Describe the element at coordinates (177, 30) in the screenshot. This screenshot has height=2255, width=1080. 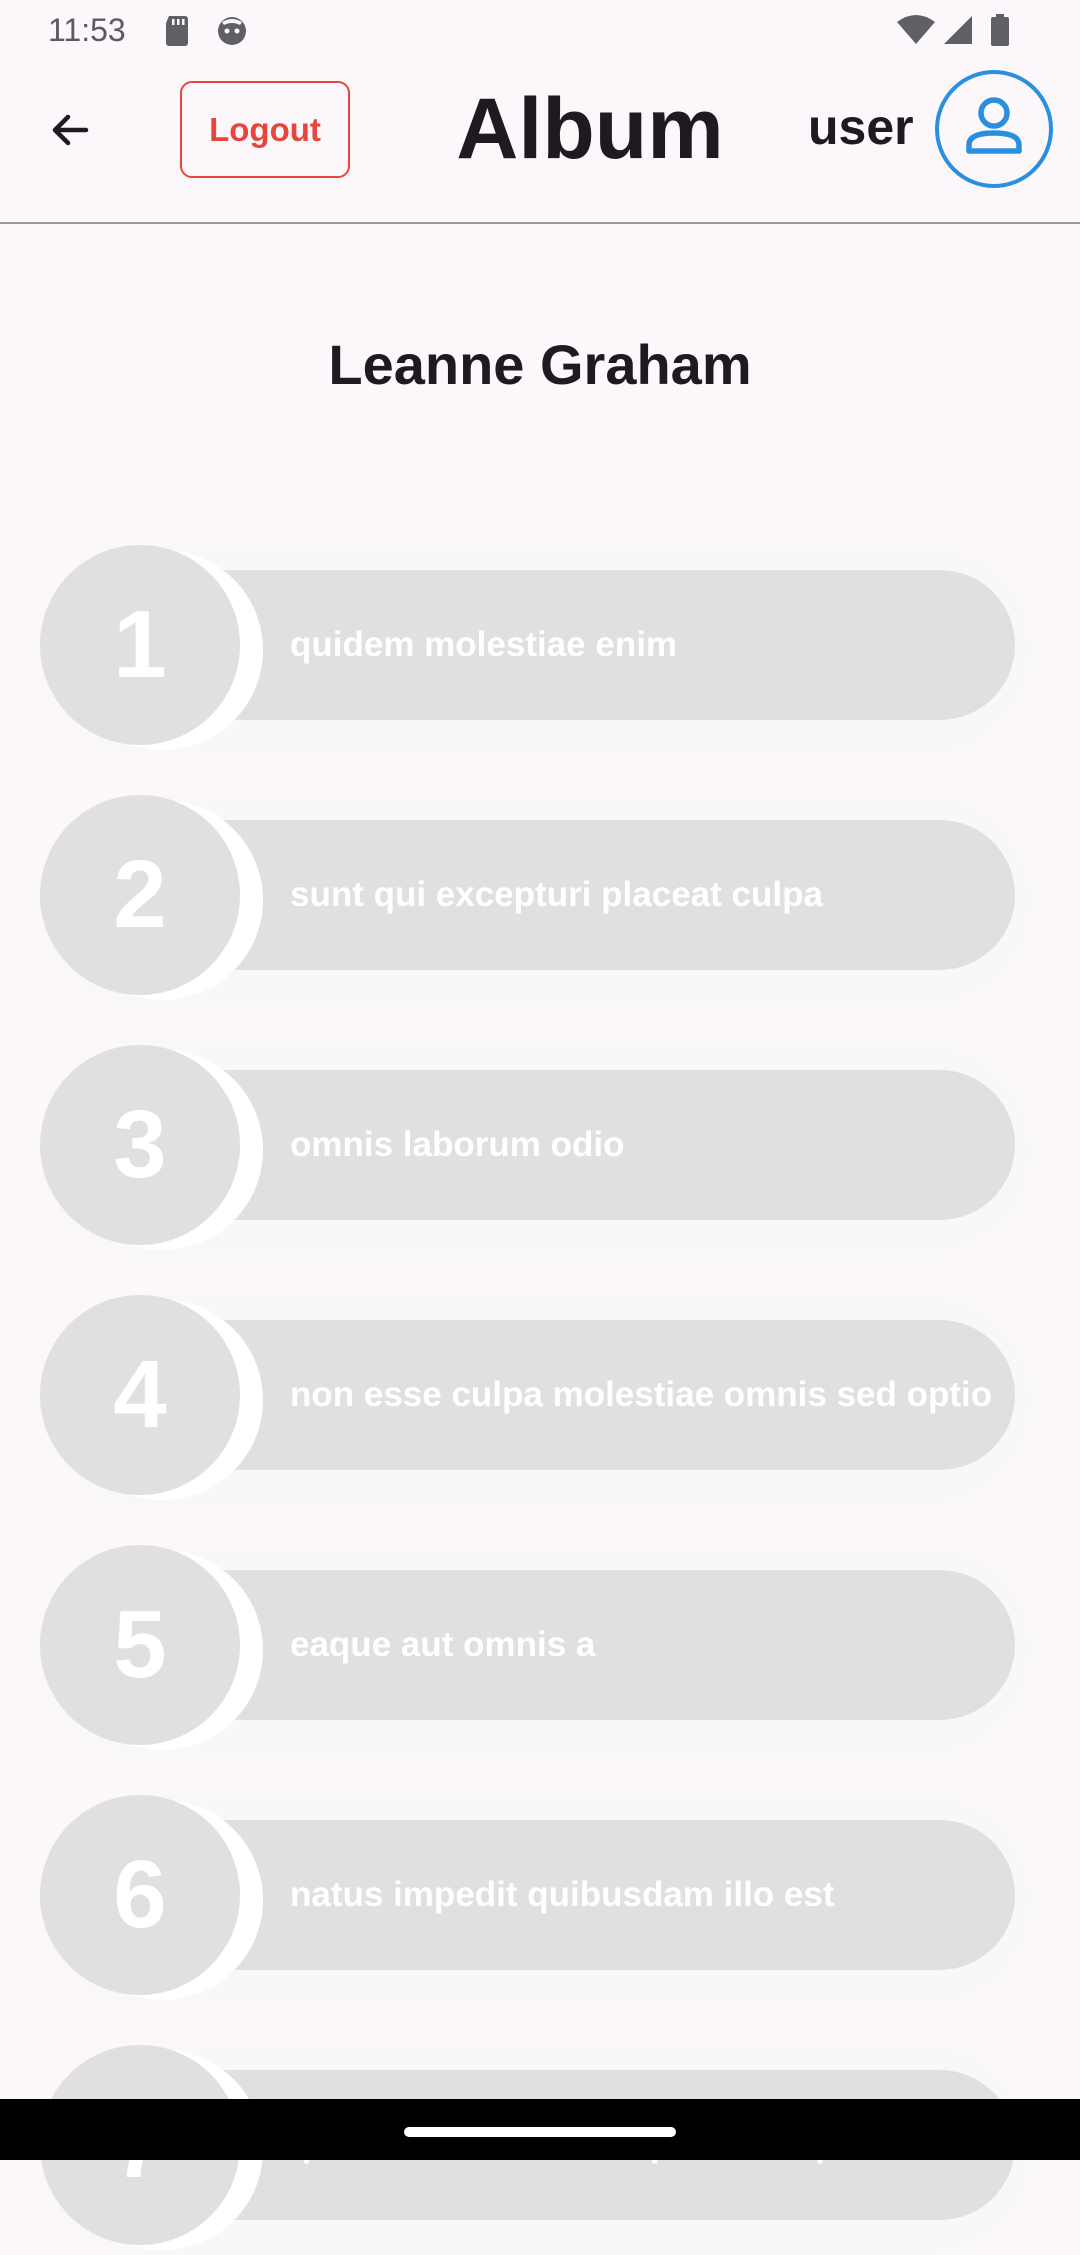
I see `sd-card-icon` at that location.